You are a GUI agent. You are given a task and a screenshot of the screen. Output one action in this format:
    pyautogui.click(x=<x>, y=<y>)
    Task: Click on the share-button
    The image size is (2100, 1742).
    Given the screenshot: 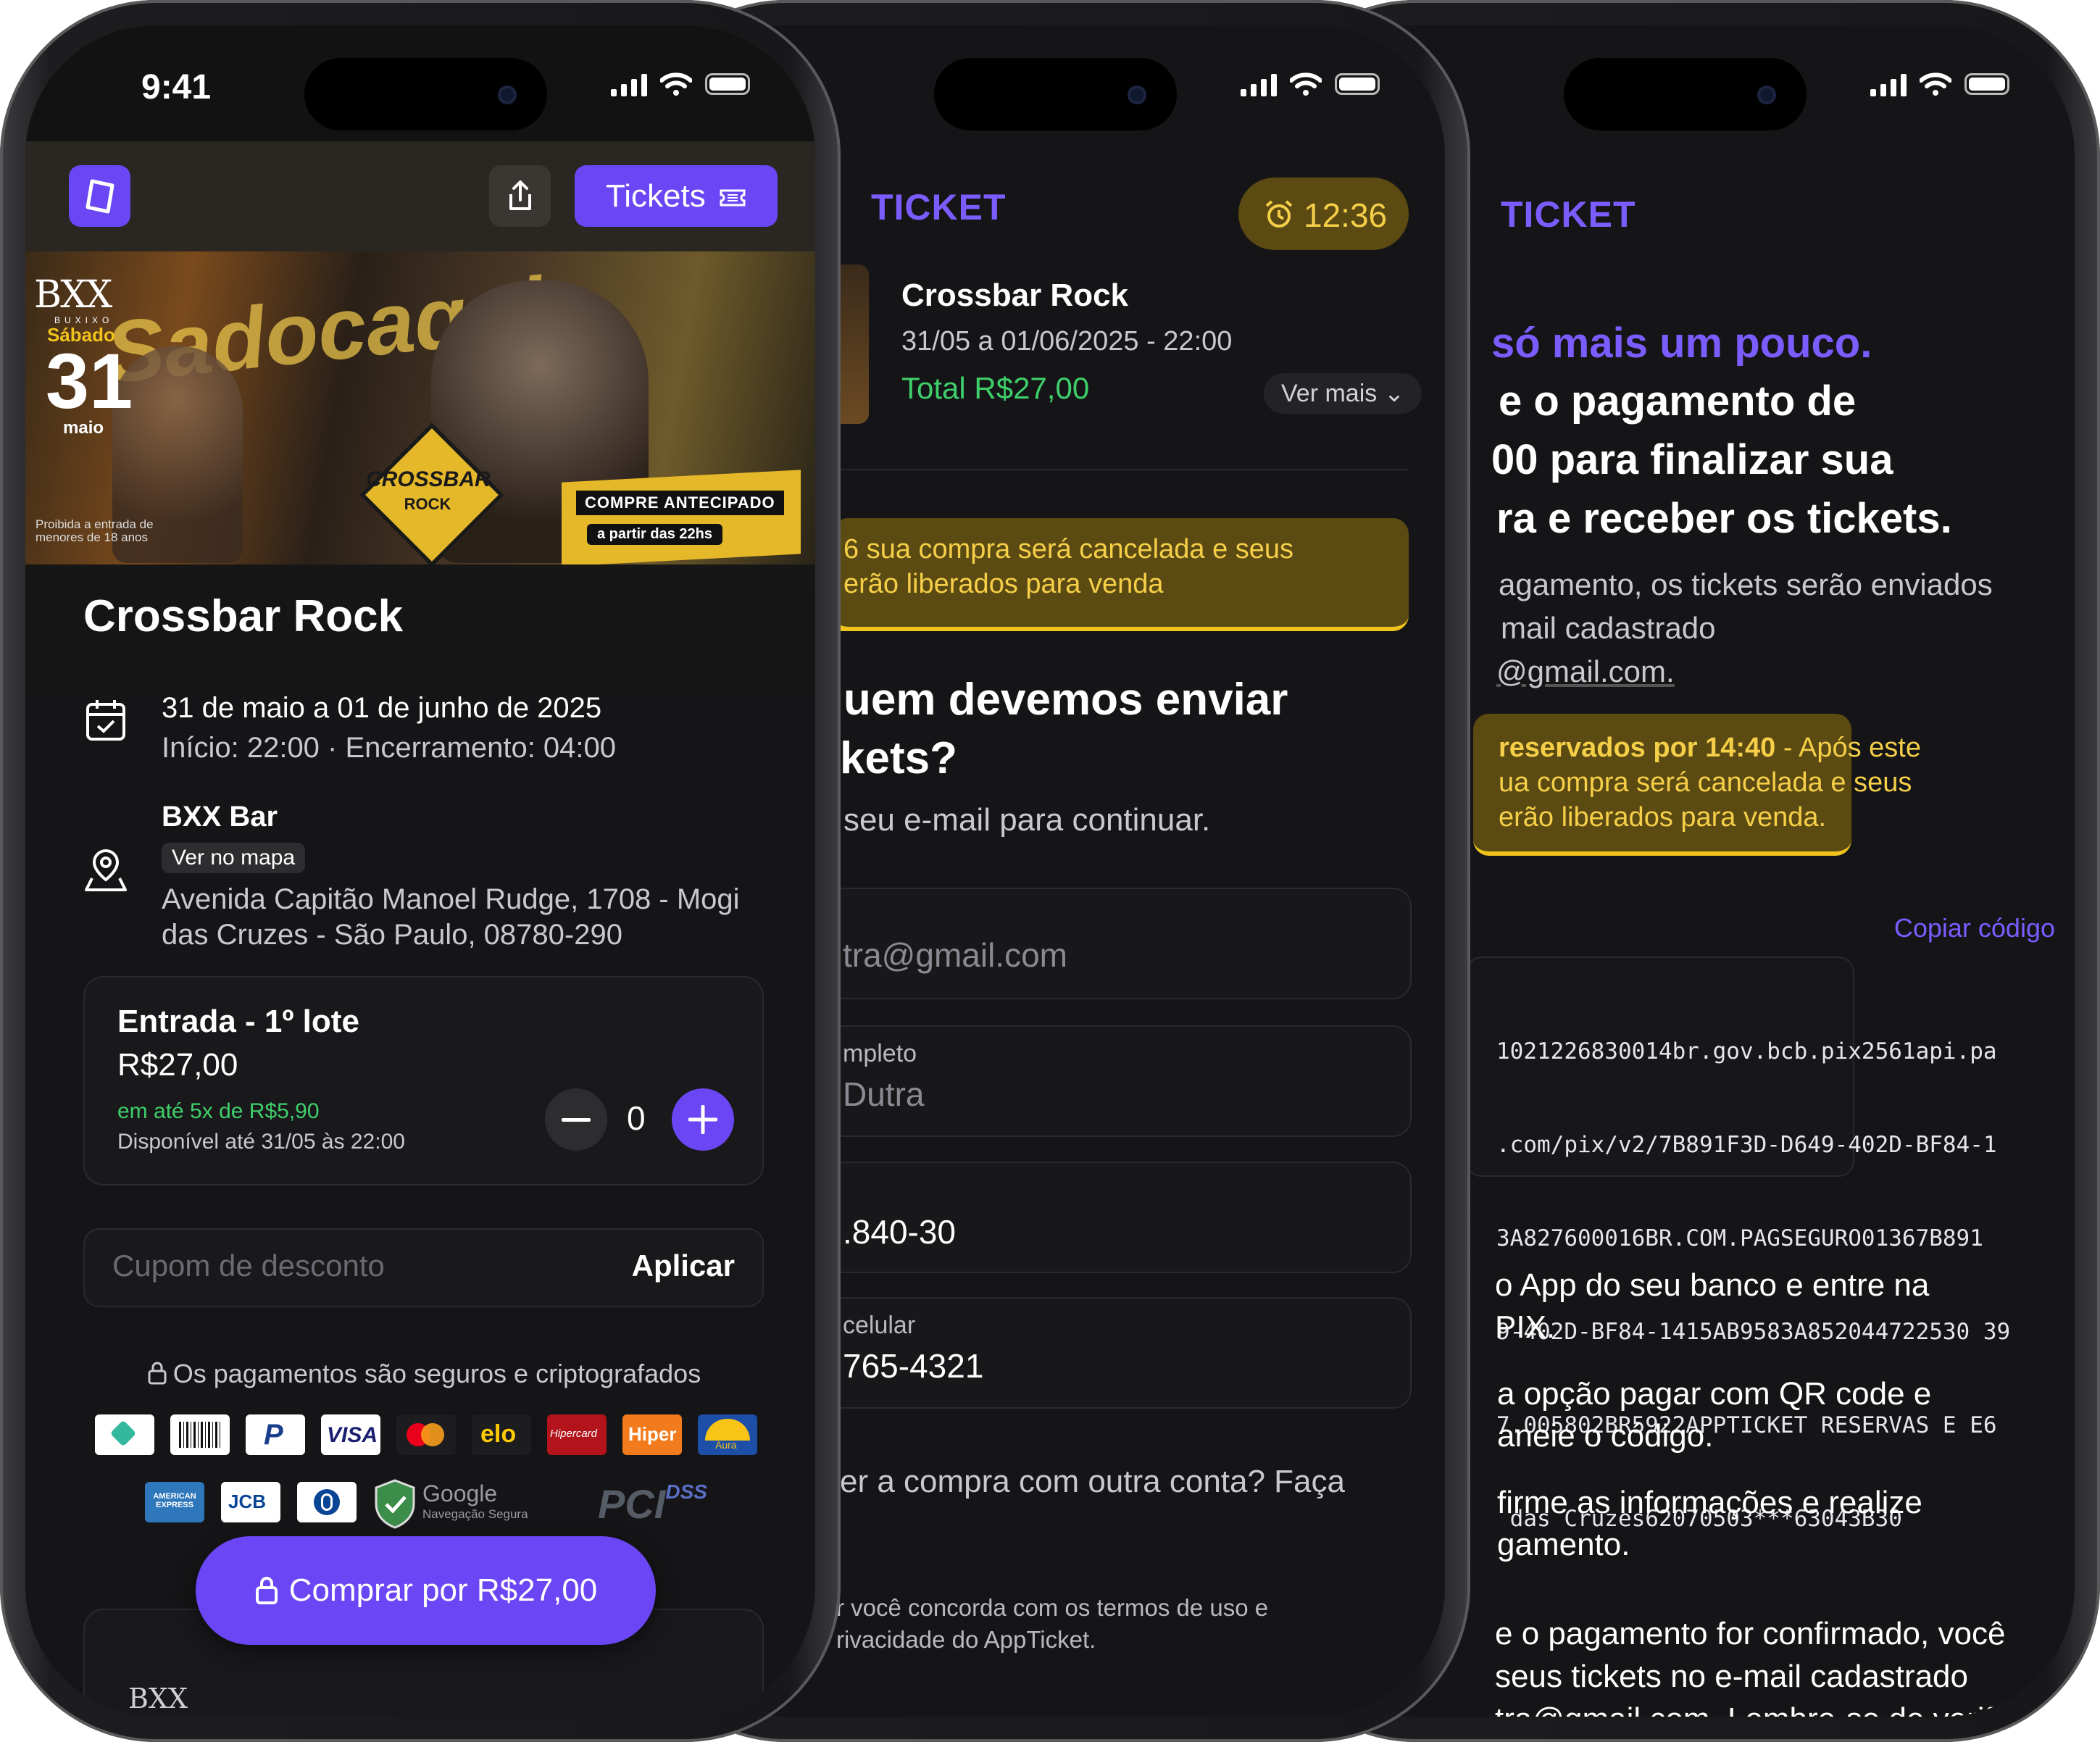 What is the action you would take?
    pyautogui.click(x=520, y=196)
    